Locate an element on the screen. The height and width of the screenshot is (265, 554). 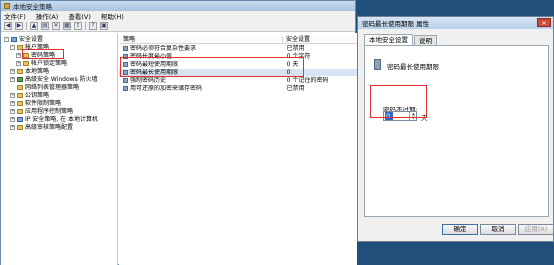
policy-setting: 0 个字符 is located at coordinates (298, 56).